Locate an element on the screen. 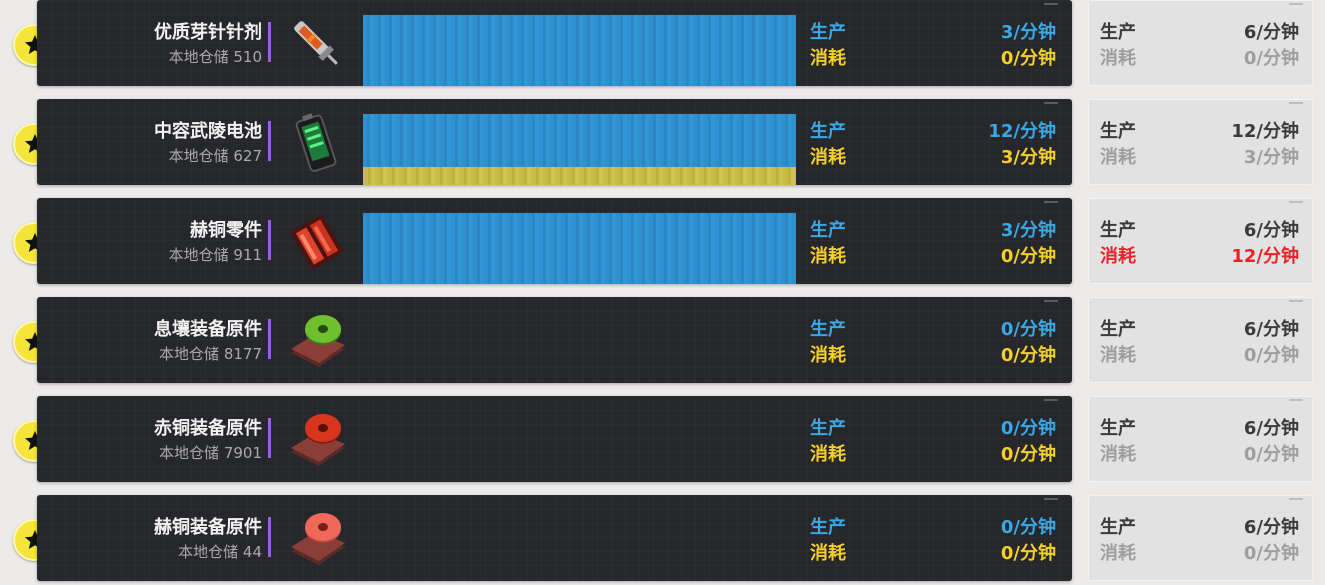  copper-part-icon is located at coordinates (317, 242).